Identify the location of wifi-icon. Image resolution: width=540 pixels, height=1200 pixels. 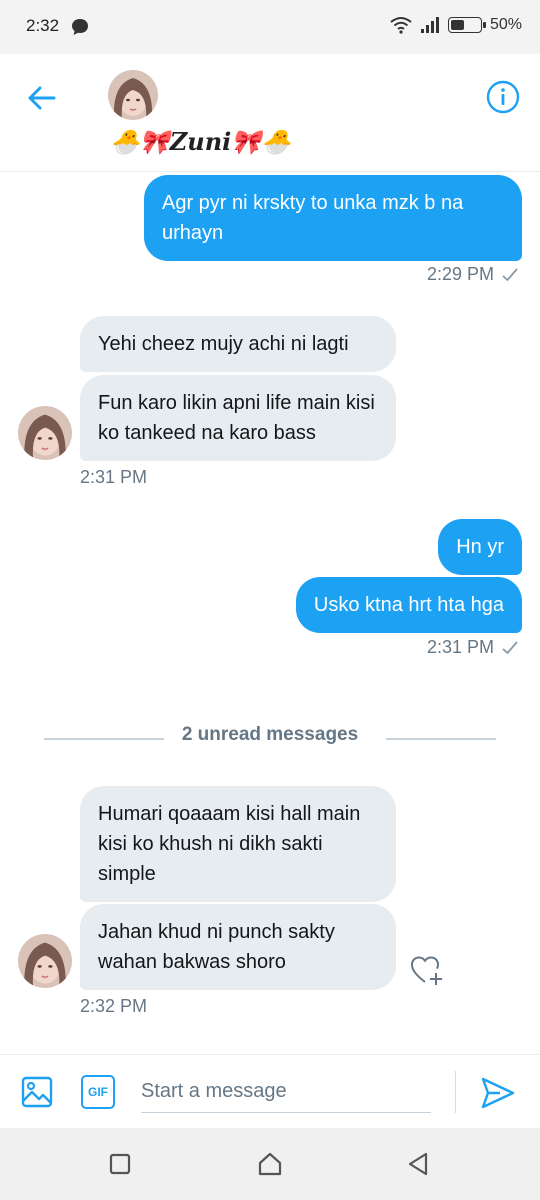
(401, 25).